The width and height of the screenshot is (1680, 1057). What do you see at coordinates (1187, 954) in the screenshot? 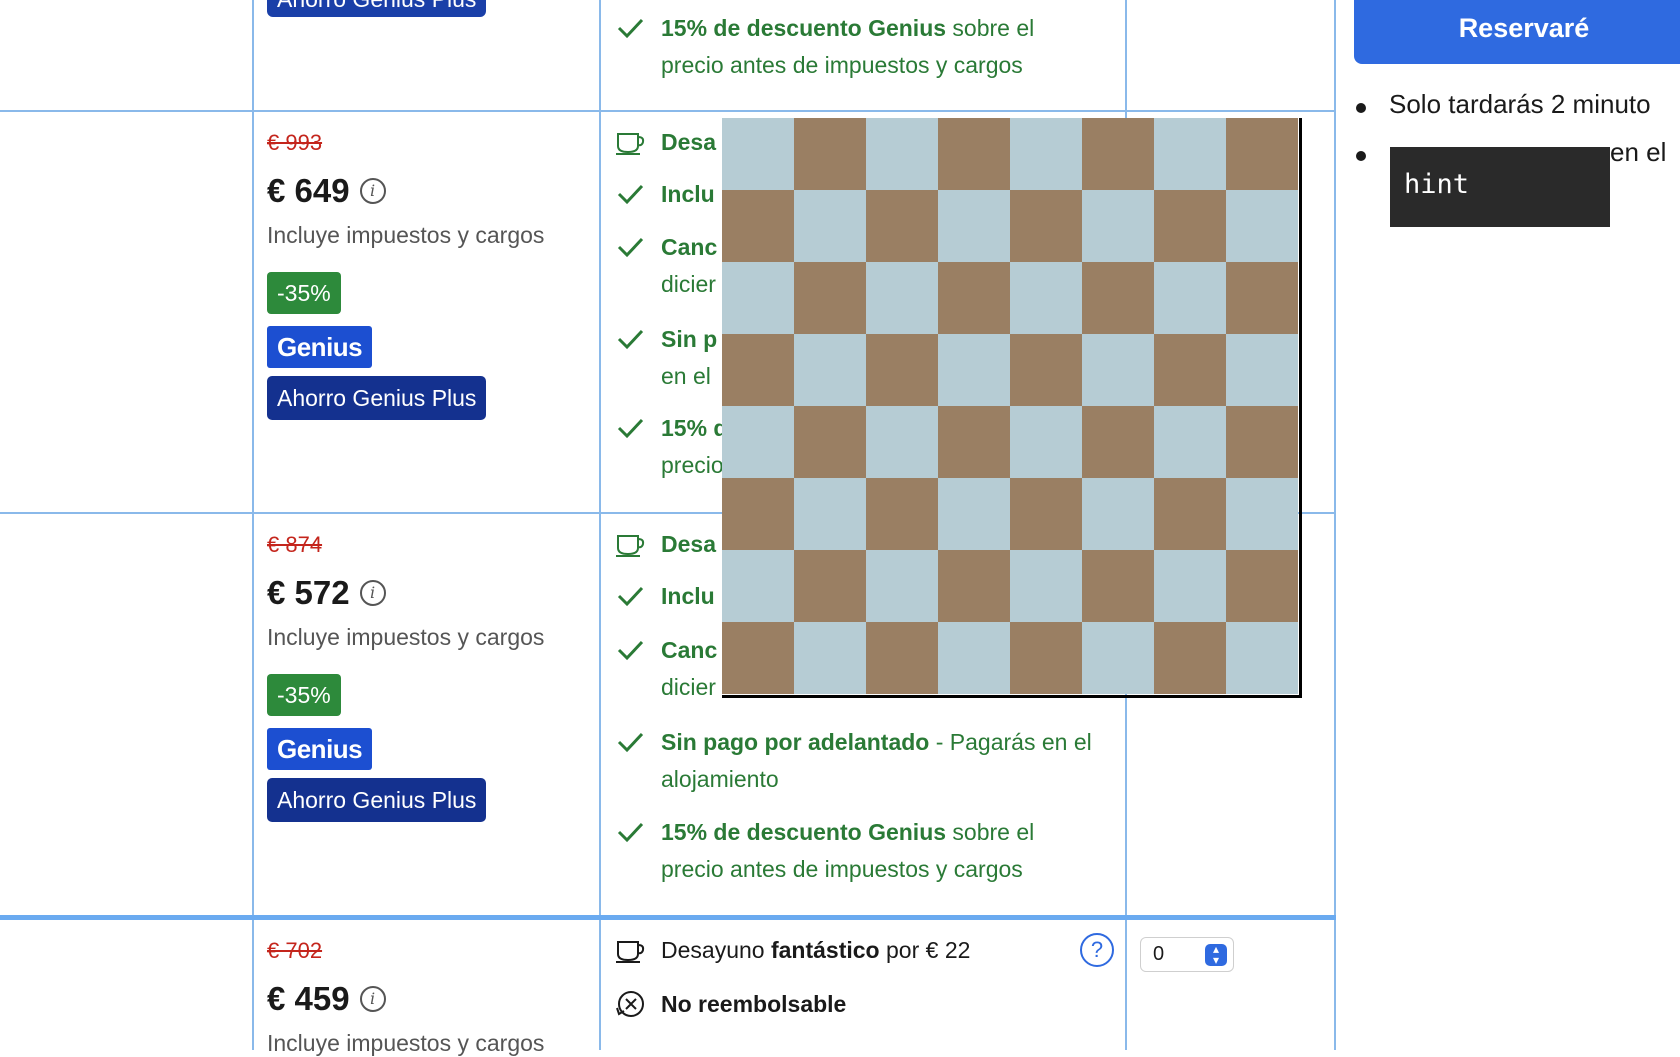
I see `room-quantity-select: 0 ▴ ▾` at bounding box center [1187, 954].